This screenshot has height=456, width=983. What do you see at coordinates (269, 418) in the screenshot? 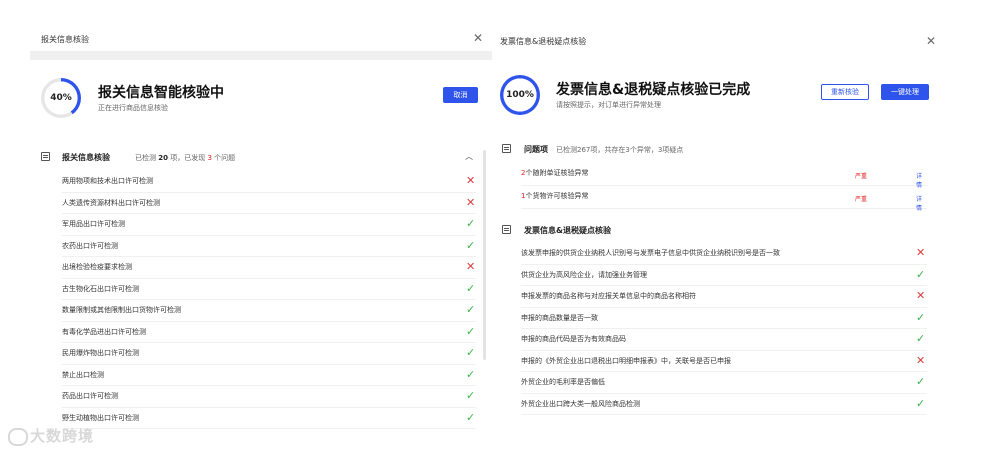
I see `list-item: 野生动植物出口许可检测 ✓` at bounding box center [269, 418].